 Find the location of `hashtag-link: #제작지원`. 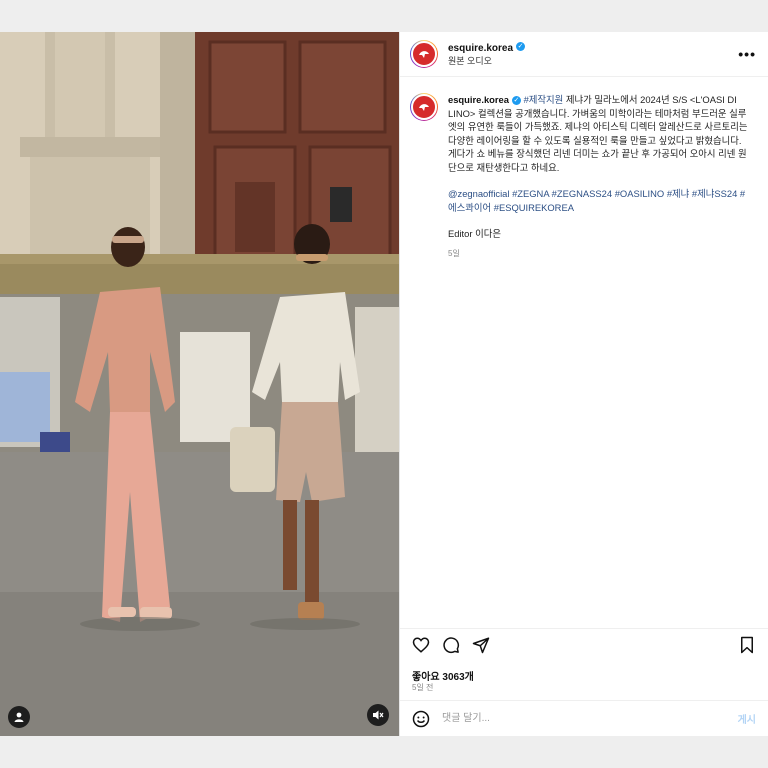

hashtag-link: #제작지원 is located at coordinates (544, 99).